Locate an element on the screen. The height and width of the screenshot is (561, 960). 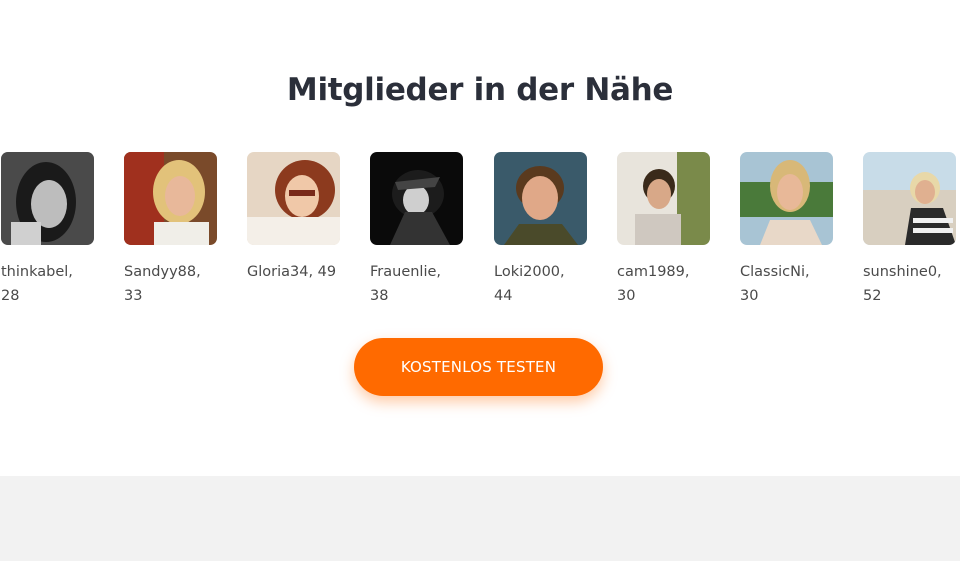
member-age: 28 is located at coordinates (10, 296).